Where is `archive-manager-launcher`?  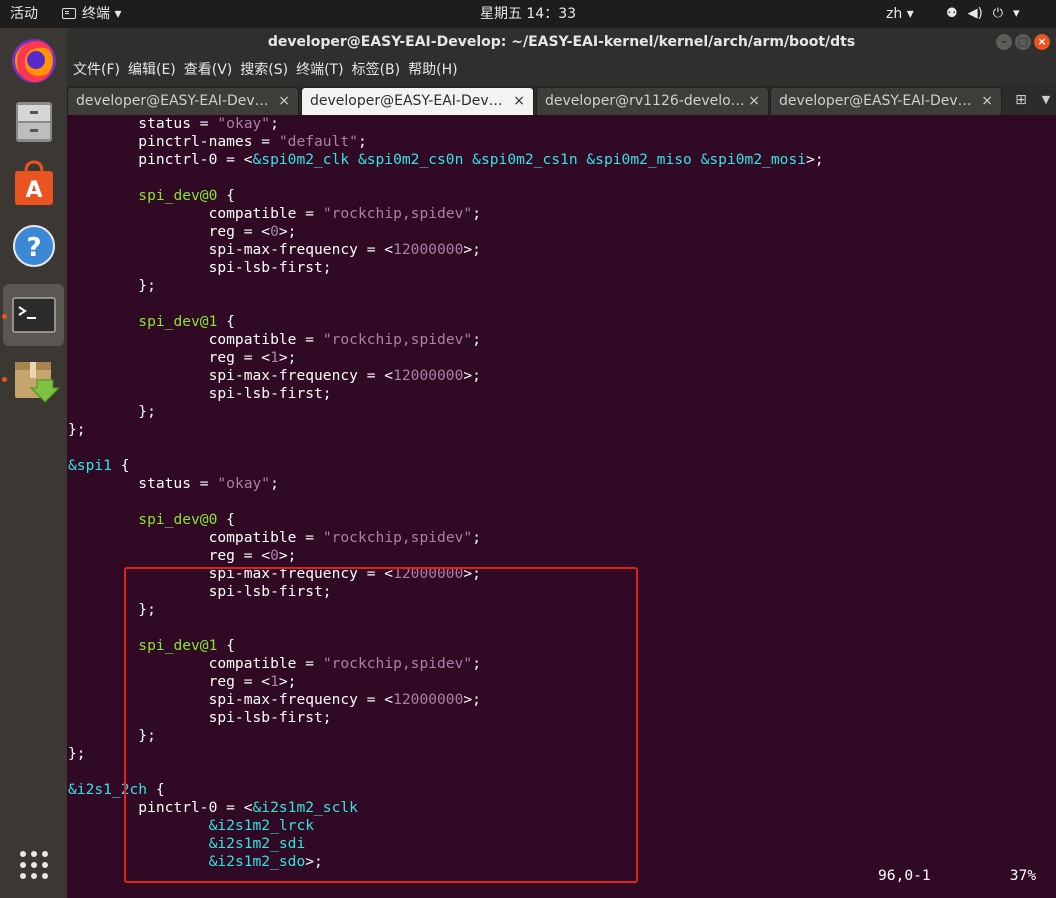 archive-manager-launcher is located at coordinates (33, 379).